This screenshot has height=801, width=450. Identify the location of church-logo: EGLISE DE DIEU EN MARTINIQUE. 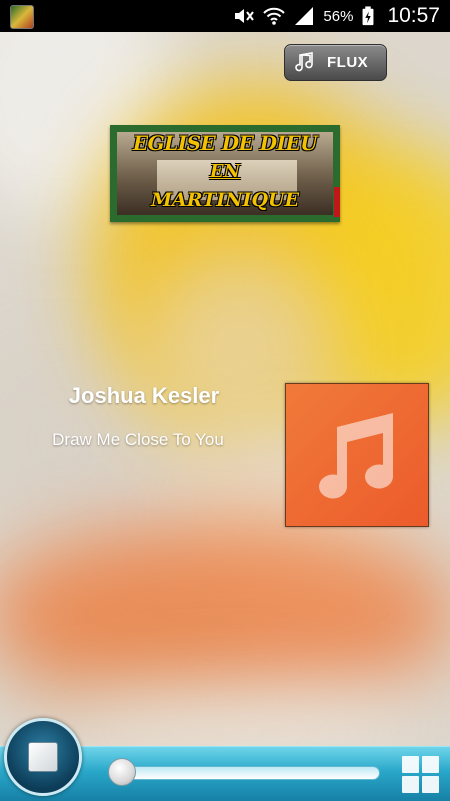
(225, 173).